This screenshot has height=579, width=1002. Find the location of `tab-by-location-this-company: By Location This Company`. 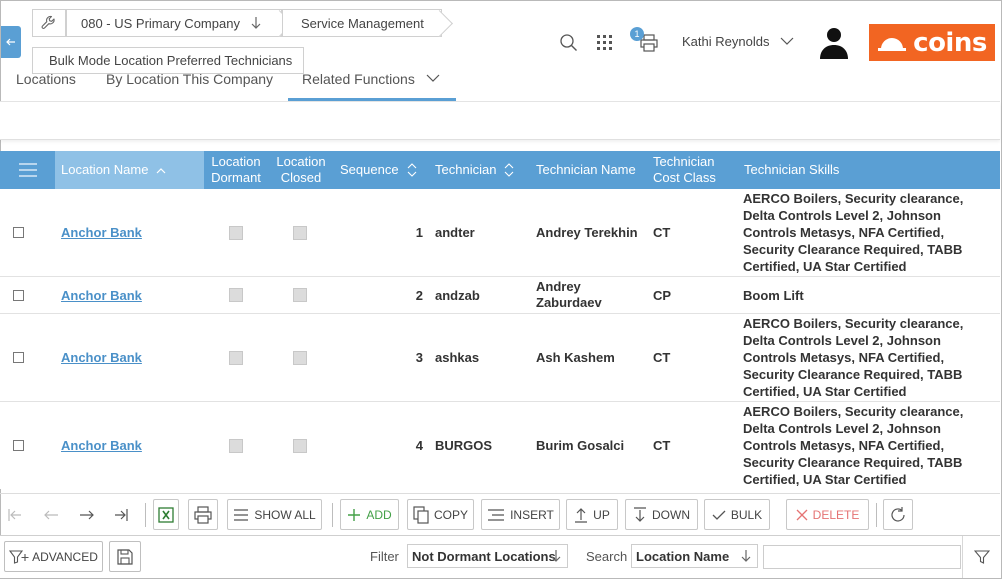

tab-by-location-this-company: By Location This Company is located at coordinates (189, 79).